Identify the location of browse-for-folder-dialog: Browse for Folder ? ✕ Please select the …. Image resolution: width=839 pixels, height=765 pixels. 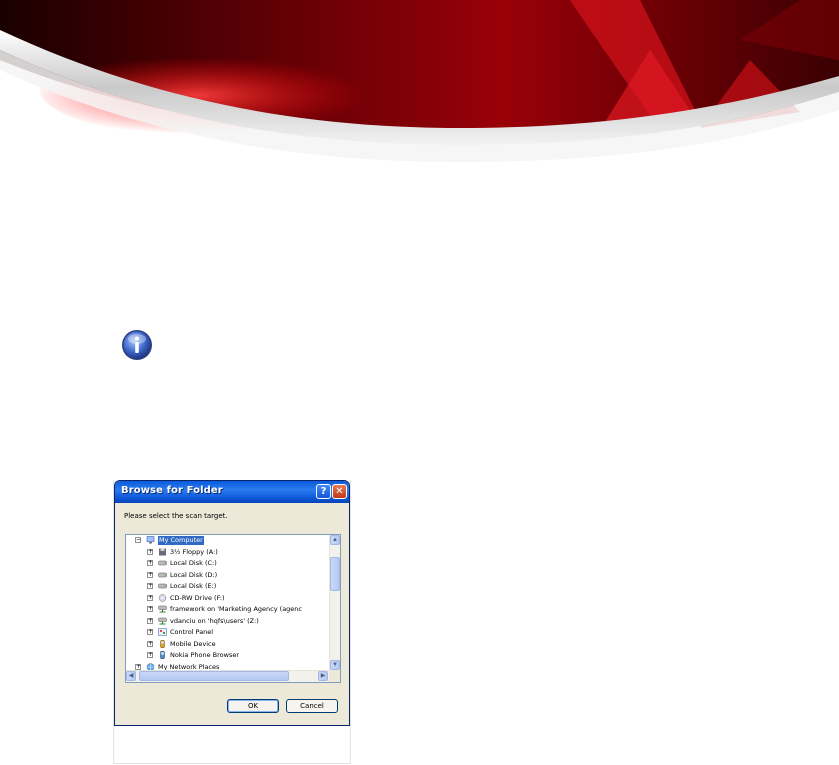
(232, 603).